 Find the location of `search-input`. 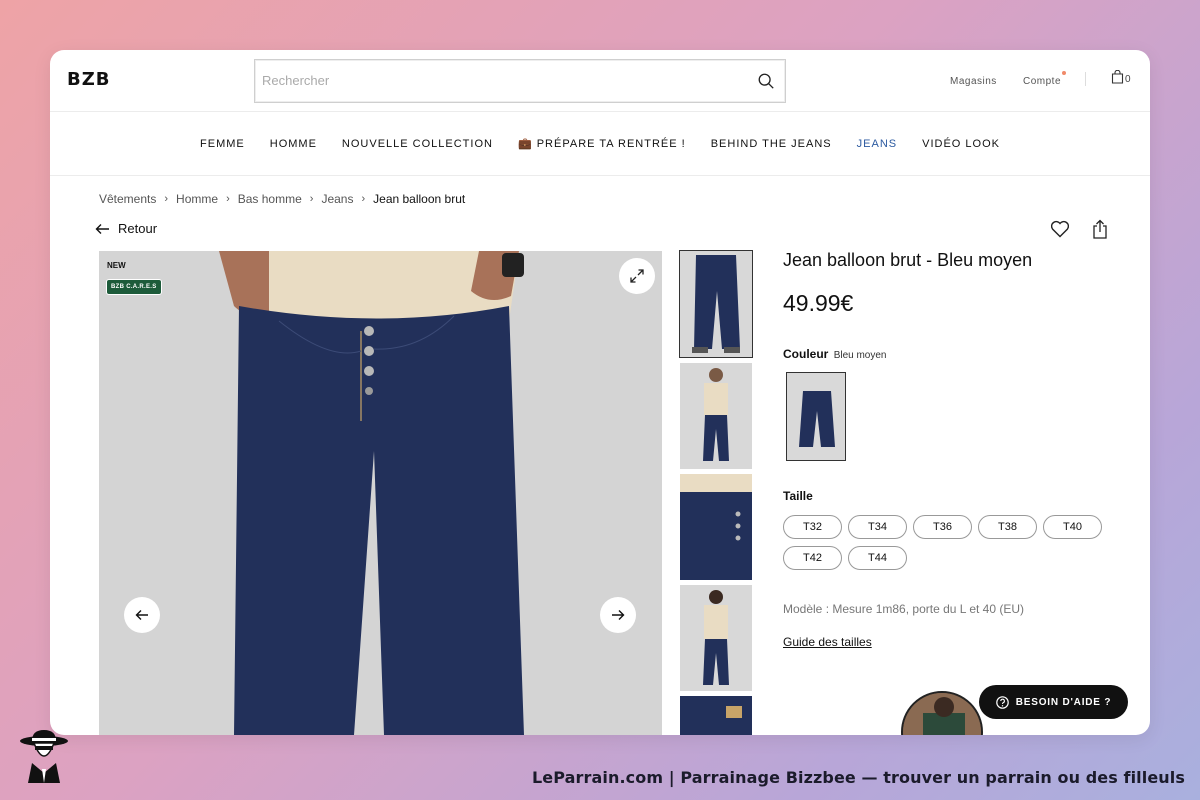

search-input is located at coordinates (502, 80).